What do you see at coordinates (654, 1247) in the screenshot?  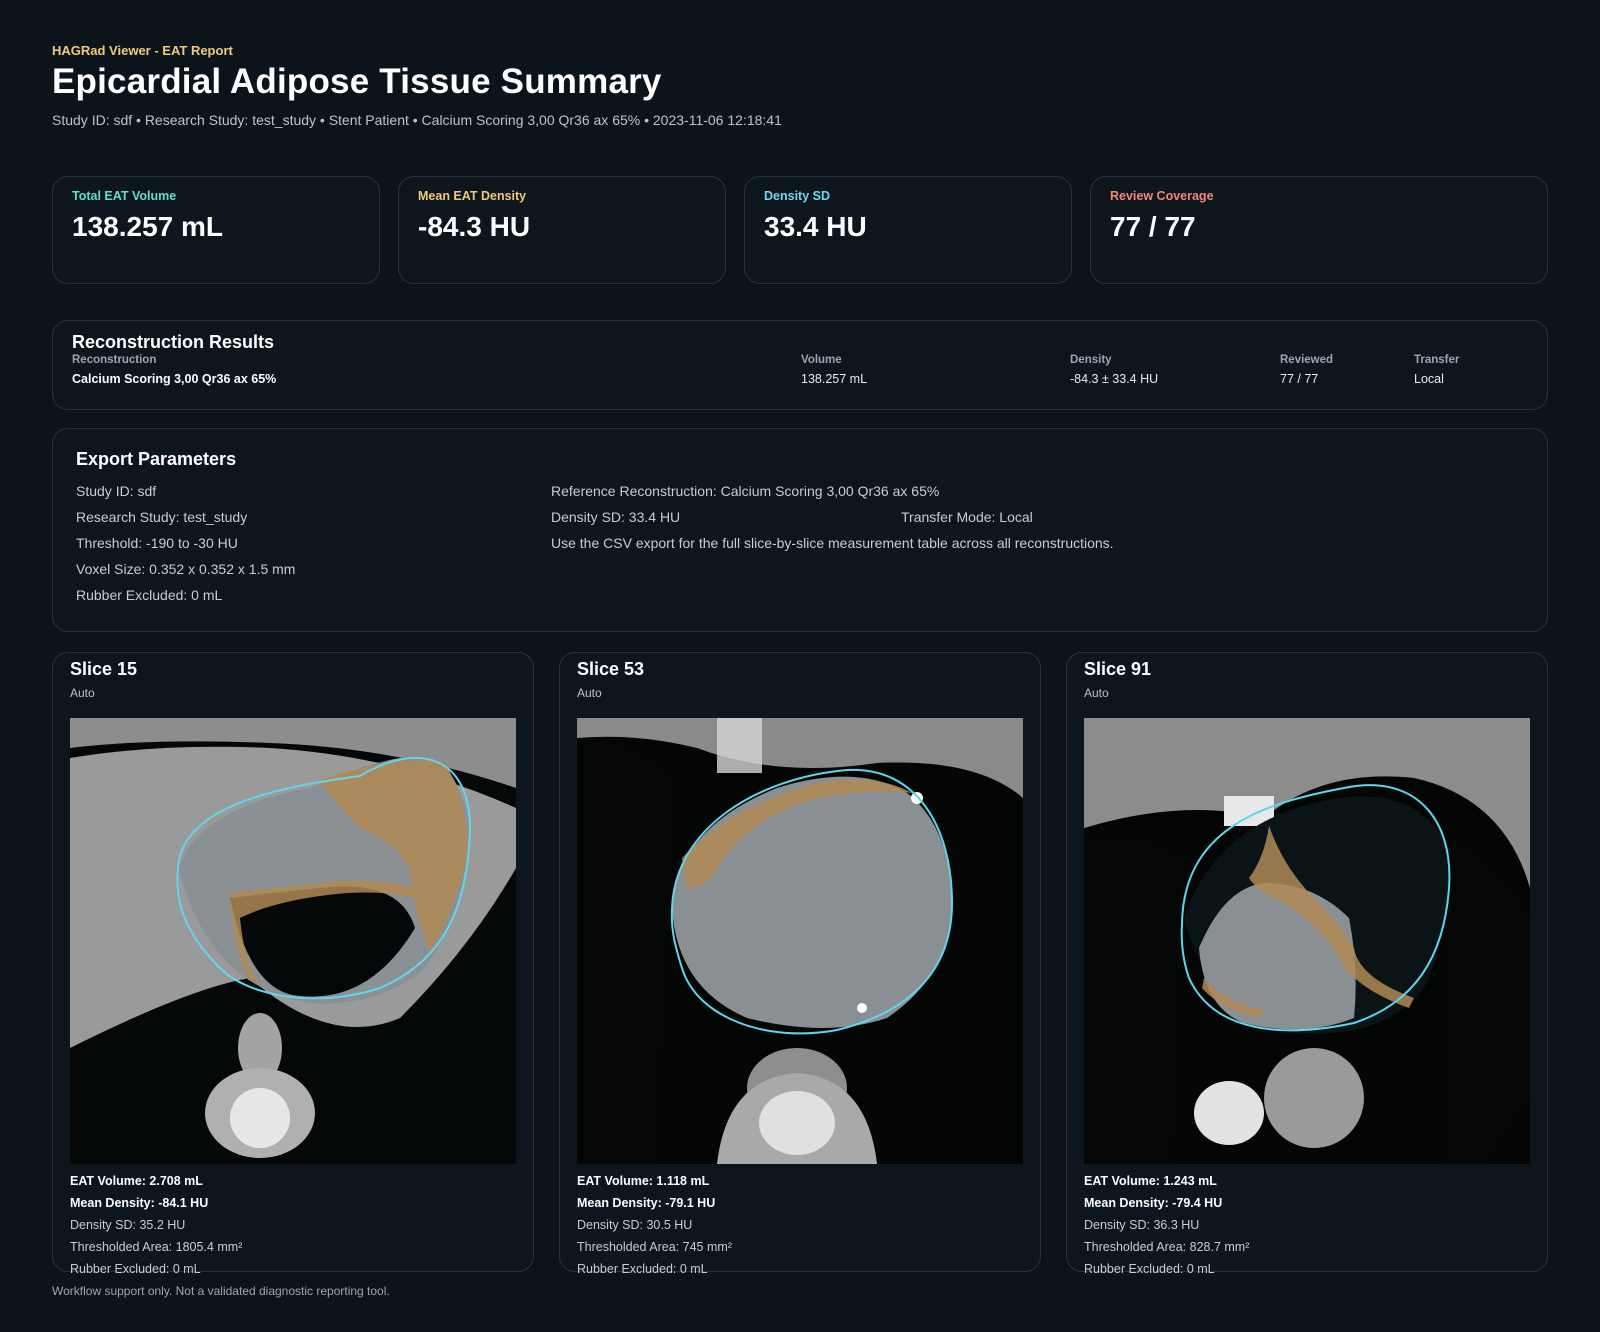 I see `slice-thresholded-area: Thresholded Area: 745 mm²` at bounding box center [654, 1247].